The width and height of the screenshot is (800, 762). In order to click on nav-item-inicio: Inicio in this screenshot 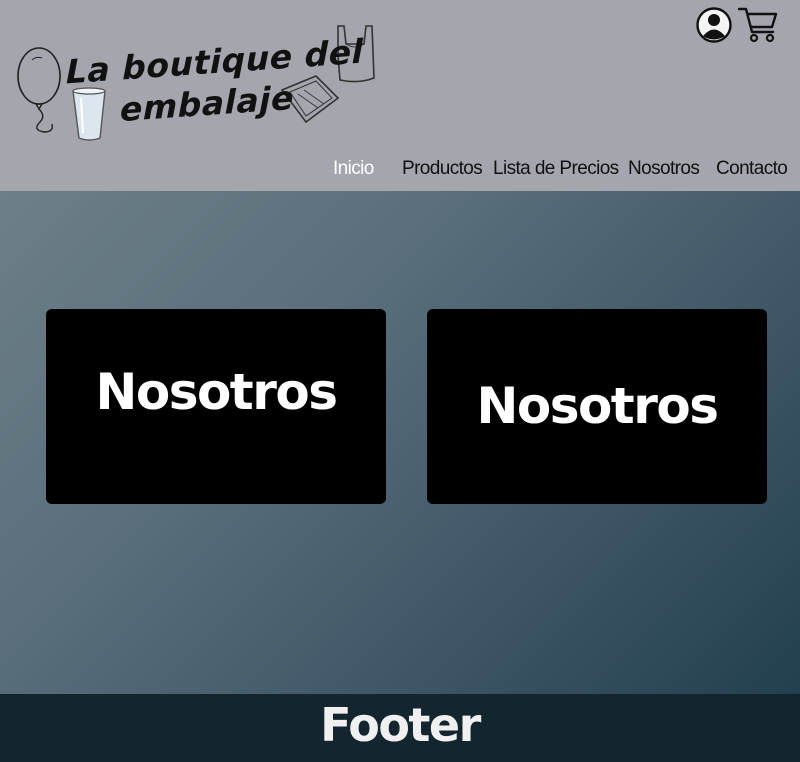, I will do `click(353, 169)`.